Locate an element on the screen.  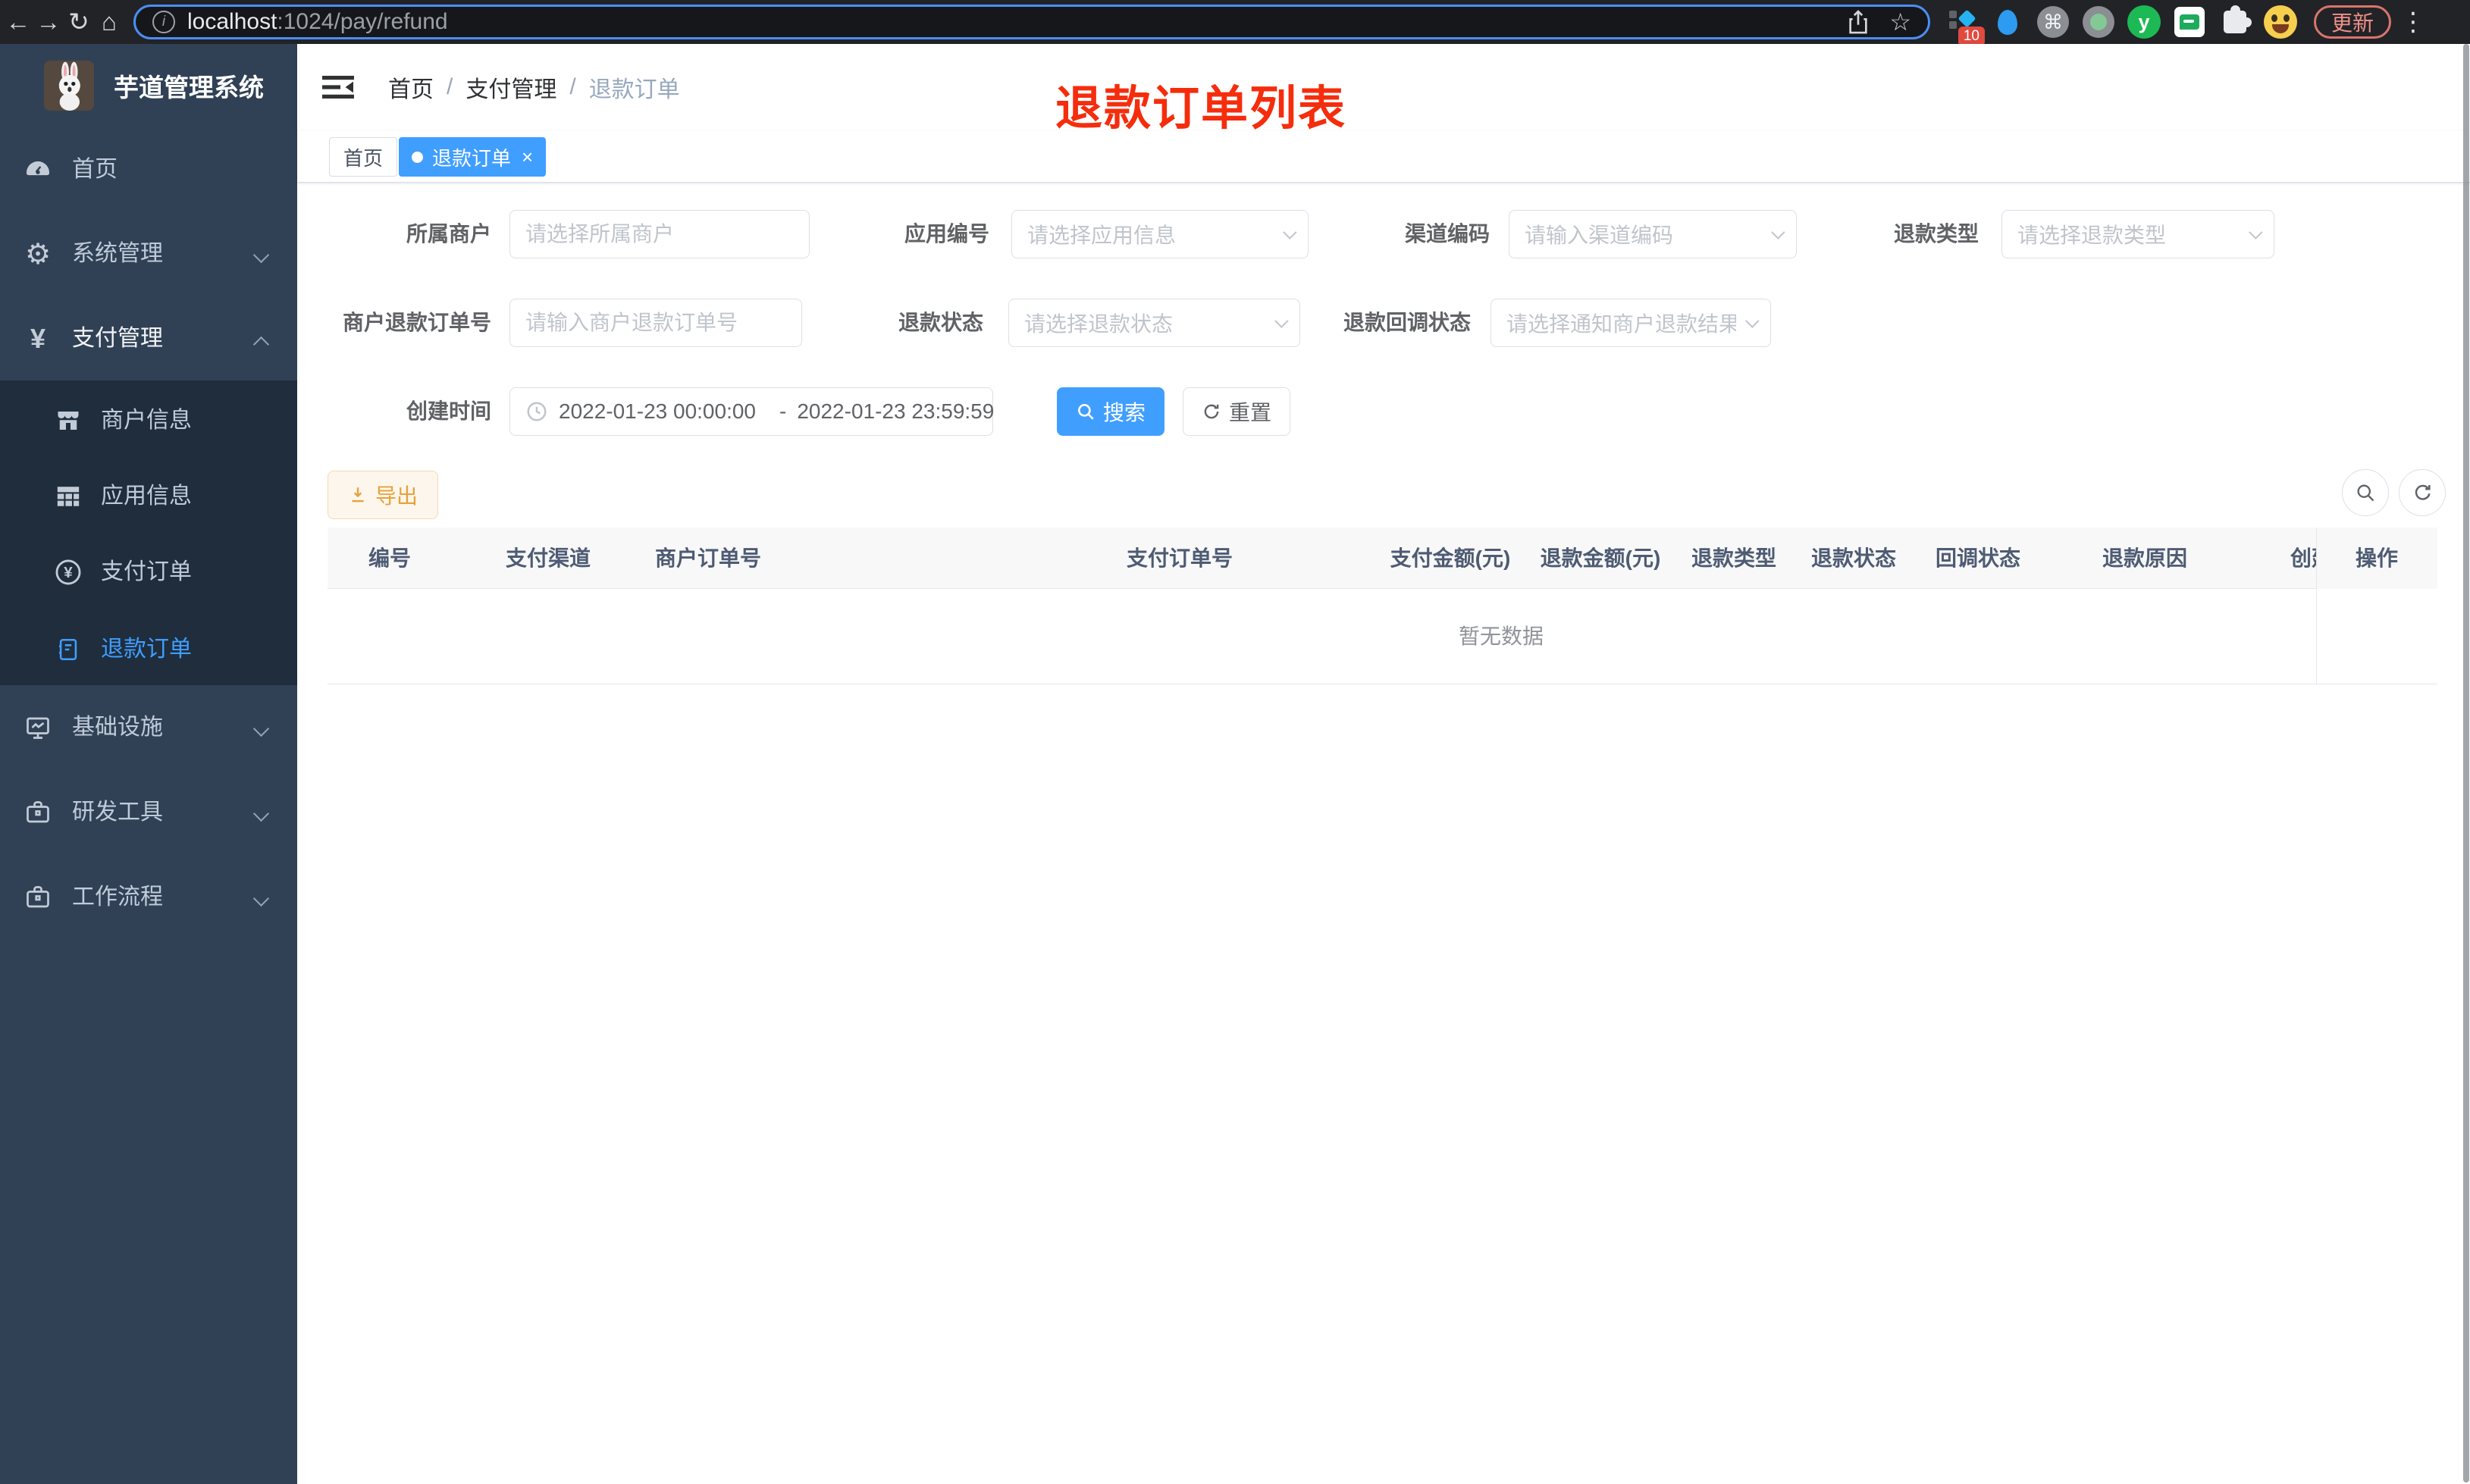
merchant-refund-no-field is located at coordinates (655, 323).